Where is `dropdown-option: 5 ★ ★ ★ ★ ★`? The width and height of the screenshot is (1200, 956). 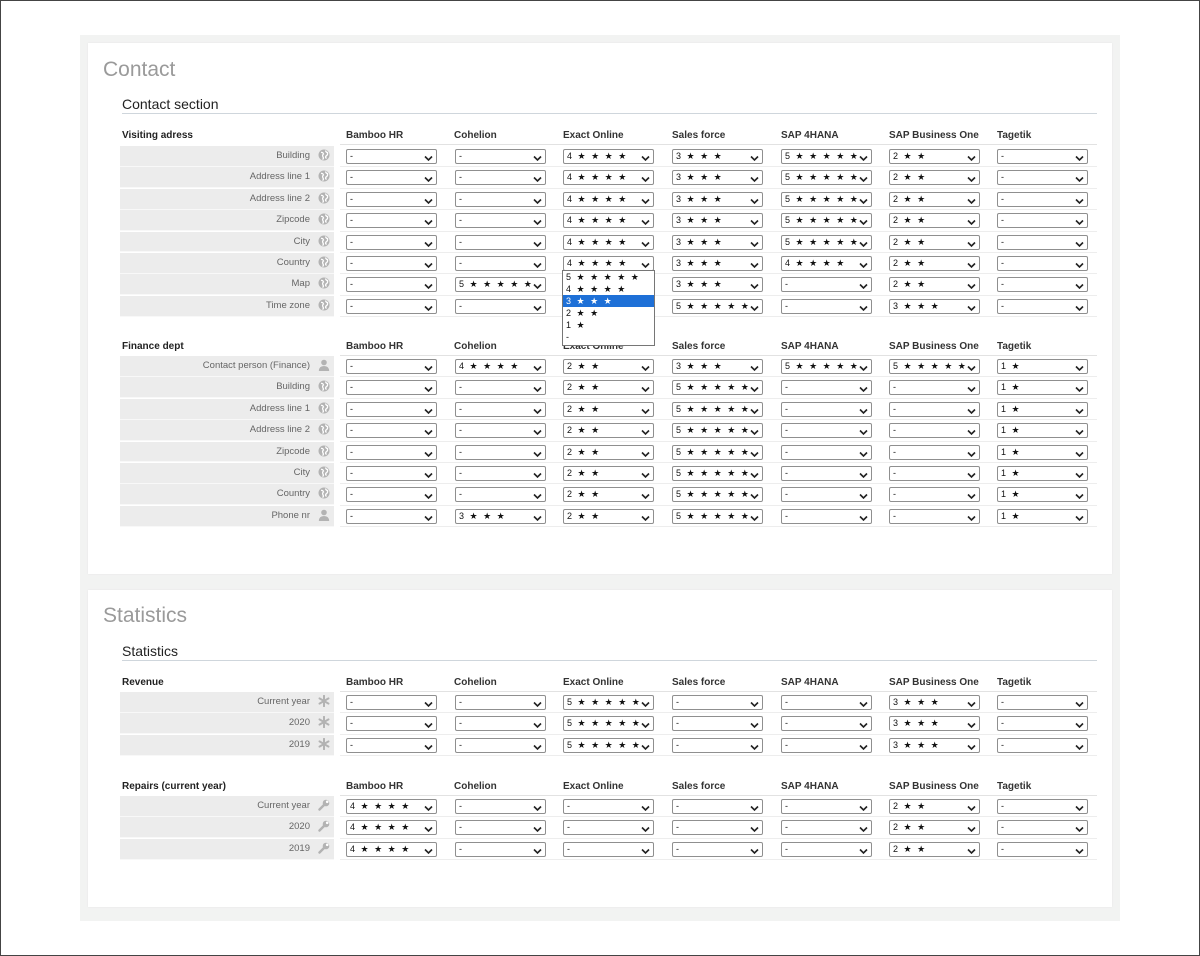
dropdown-option: 5 ★ ★ ★ ★ ★ is located at coordinates (608, 277).